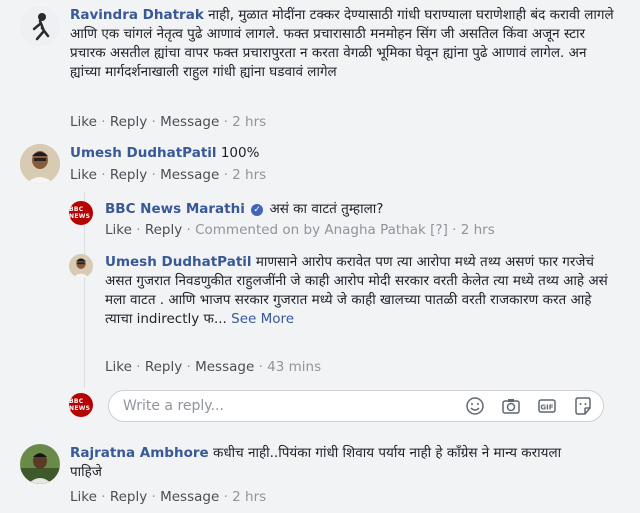  What do you see at coordinates (326, 209) in the screenshot?
I see `comment-text: असं का वाटतं तुम्हाला?` at bounding box center [326, 209].